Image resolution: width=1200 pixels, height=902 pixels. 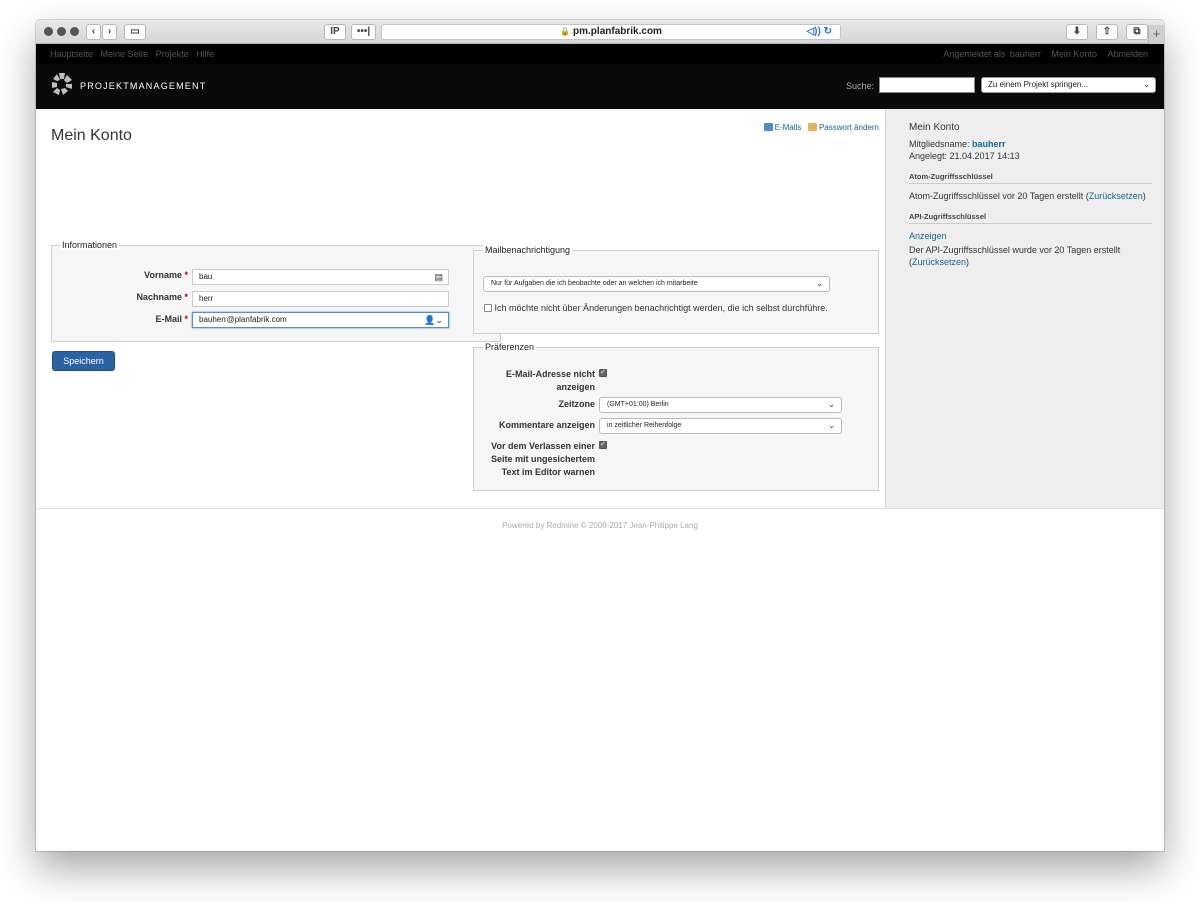 I want to click on email-input: bauherr@planfabrik.com 👤⌄, so click(x=320, y=320).